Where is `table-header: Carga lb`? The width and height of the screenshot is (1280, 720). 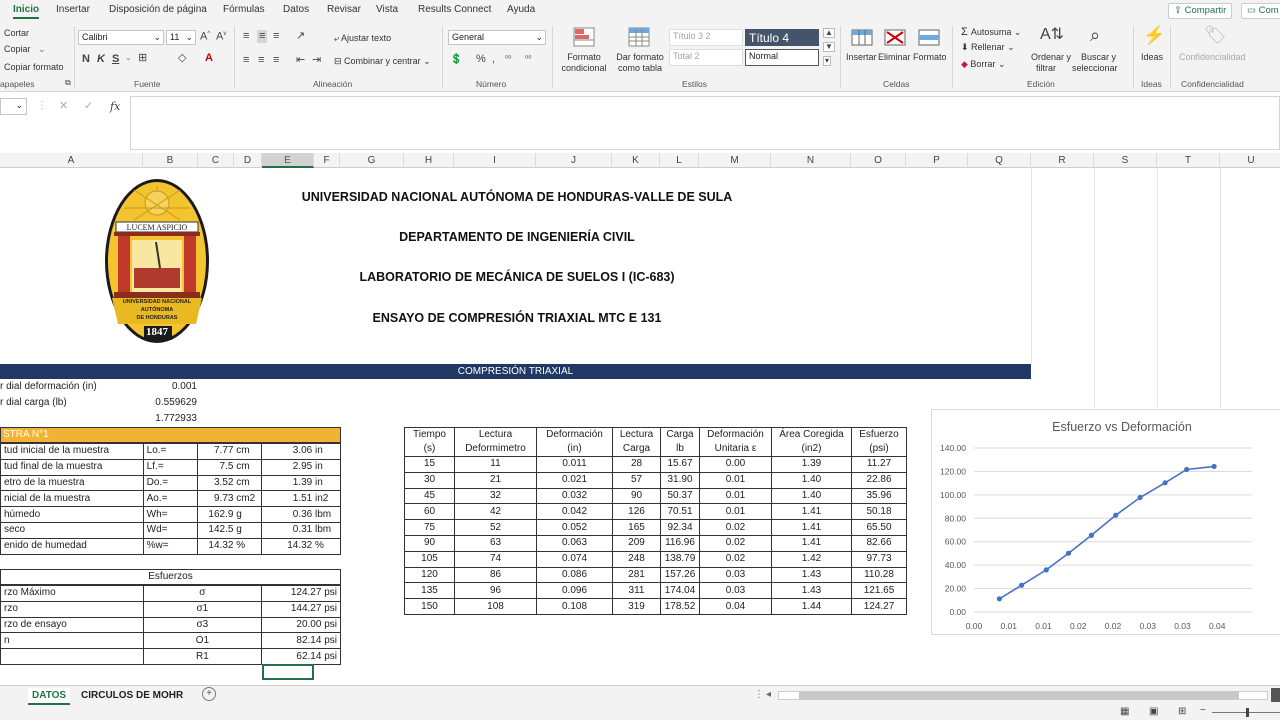
table-header: Carga lb is located at coordinates (680, 442).